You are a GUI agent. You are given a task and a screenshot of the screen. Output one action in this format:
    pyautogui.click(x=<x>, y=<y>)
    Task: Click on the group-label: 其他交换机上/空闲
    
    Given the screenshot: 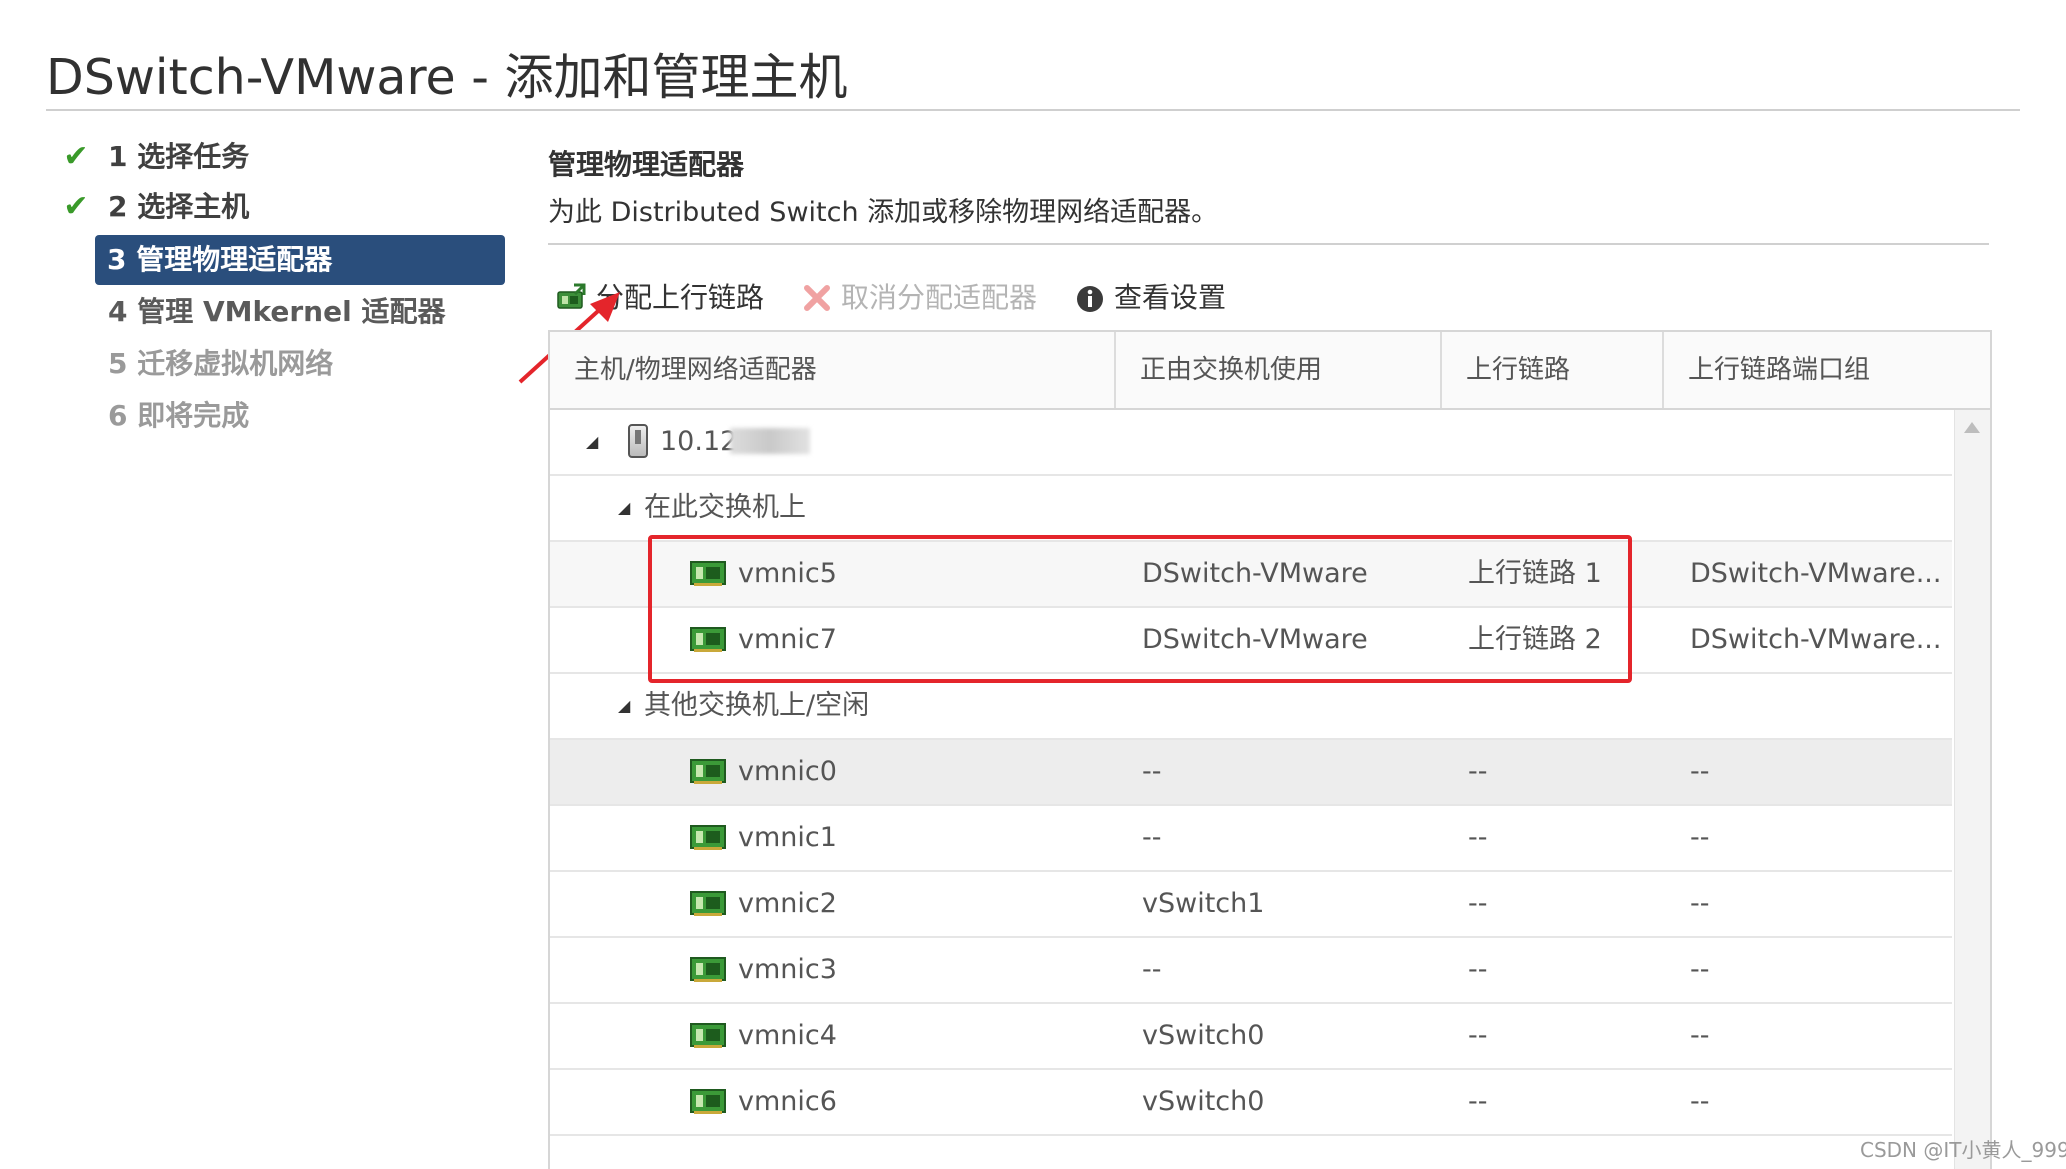 What is the action you would take?
    pyautogui.click(x=757, y=705)
    